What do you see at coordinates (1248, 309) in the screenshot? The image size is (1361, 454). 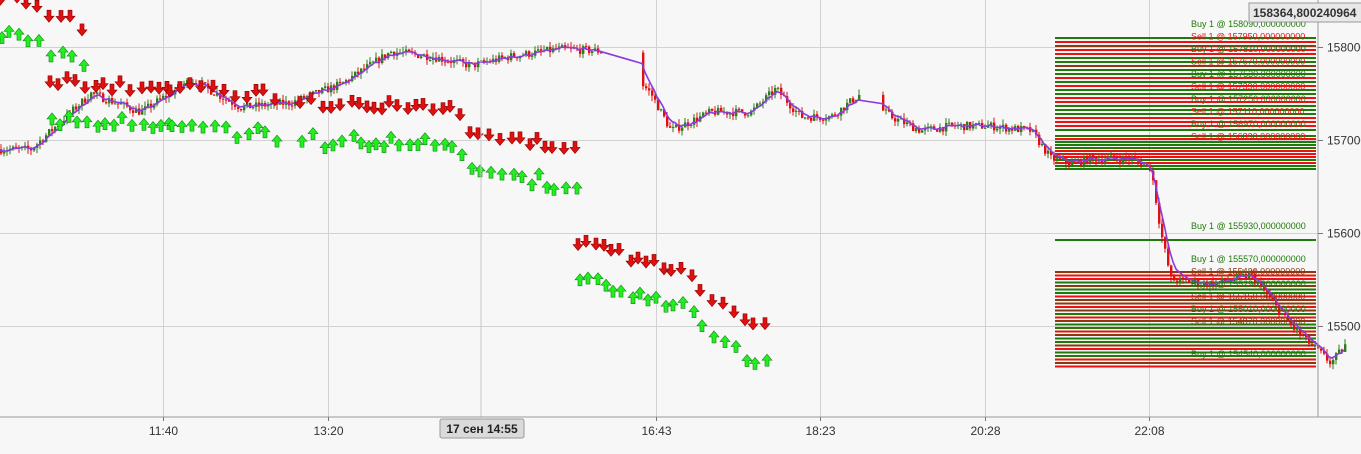 I see `trade-level-label: Buy 1 @ 155010,000000000` at bounding box center [1248, 309].